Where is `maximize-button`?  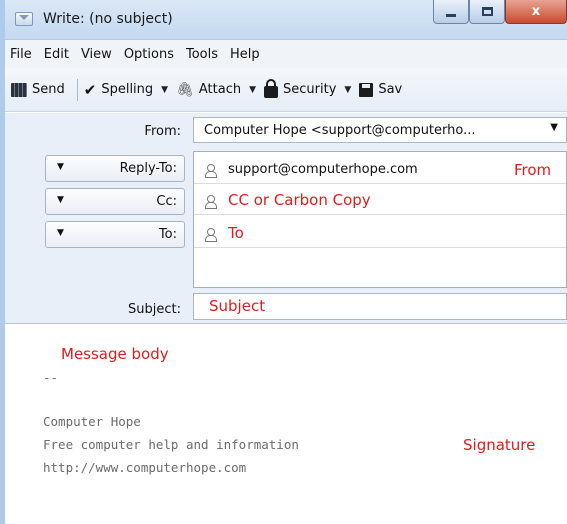
maximize-button is located at coordinates (487, 12).